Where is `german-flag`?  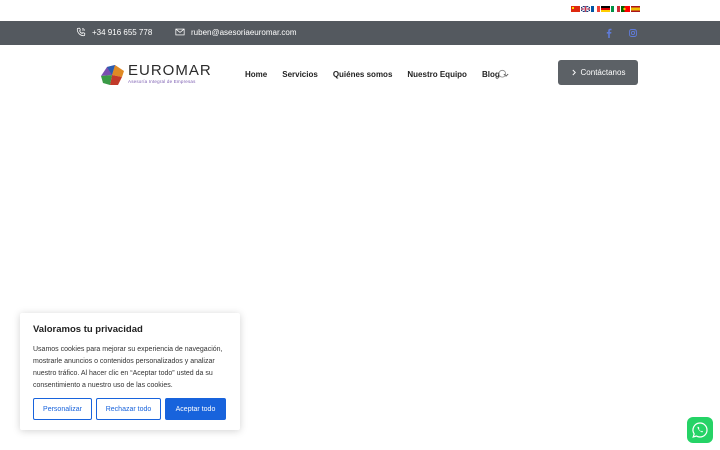
german-flag is located at coordinates (605, 9).